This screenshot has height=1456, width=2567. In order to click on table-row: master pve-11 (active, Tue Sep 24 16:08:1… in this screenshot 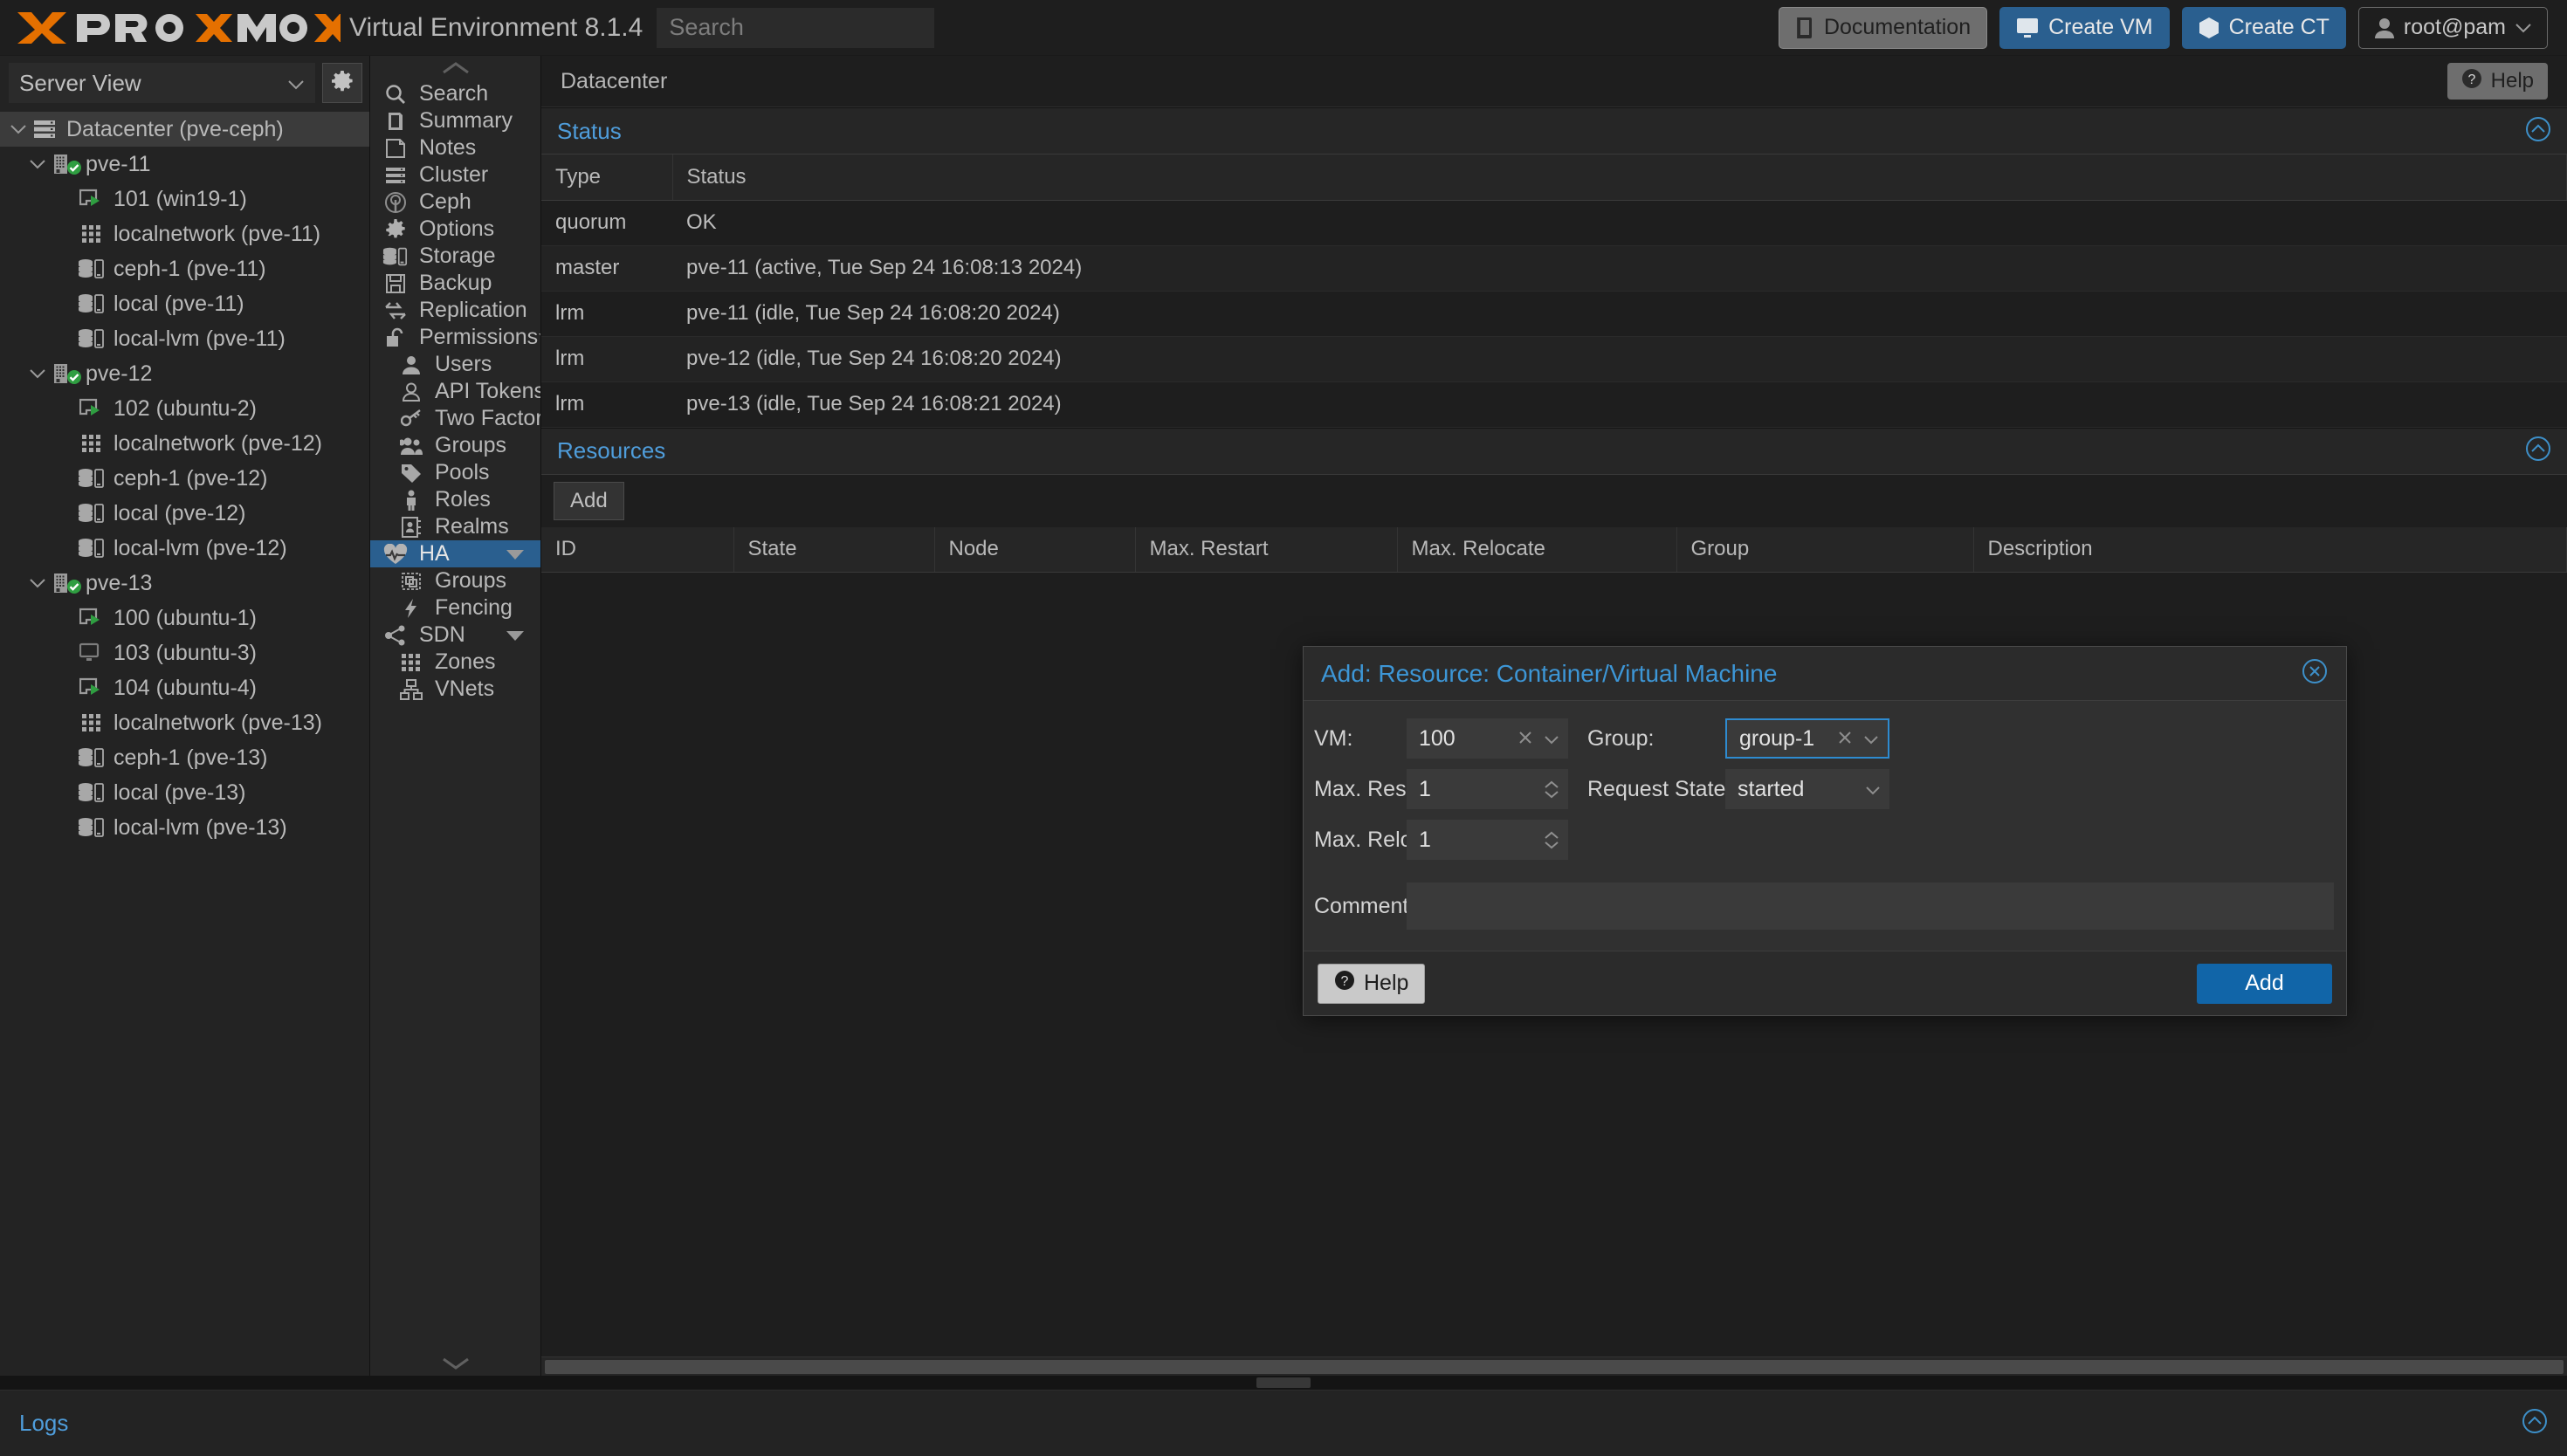, I will do `click(1554, 268)`.